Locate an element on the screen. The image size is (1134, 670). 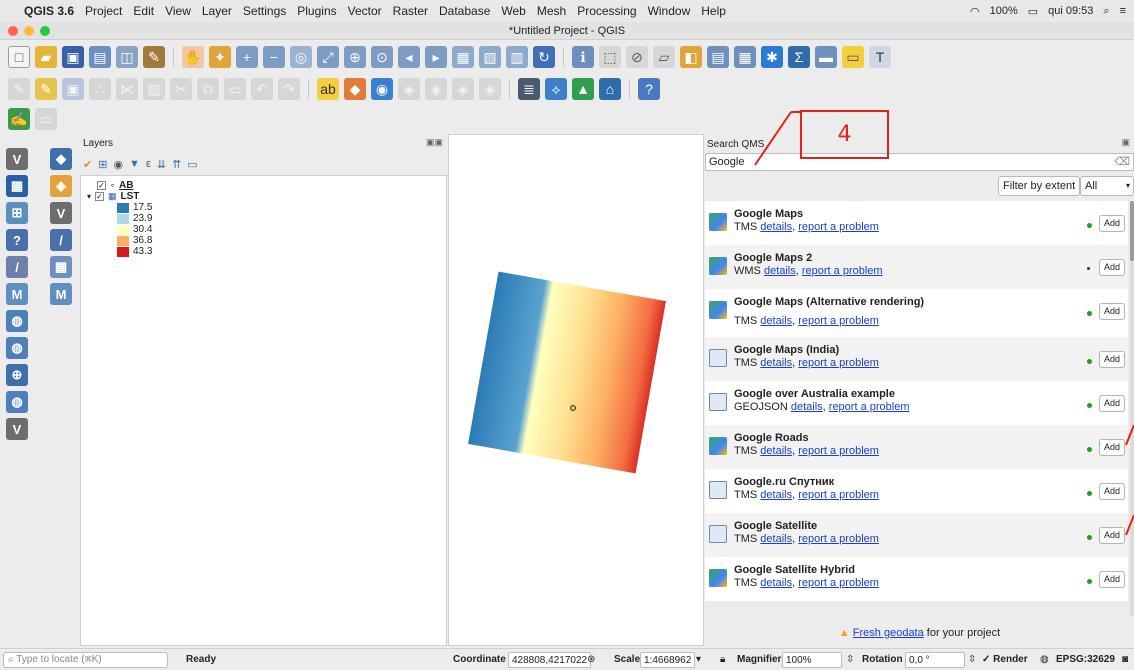
menu-settings: Settings is located at coordinates (264, 11).